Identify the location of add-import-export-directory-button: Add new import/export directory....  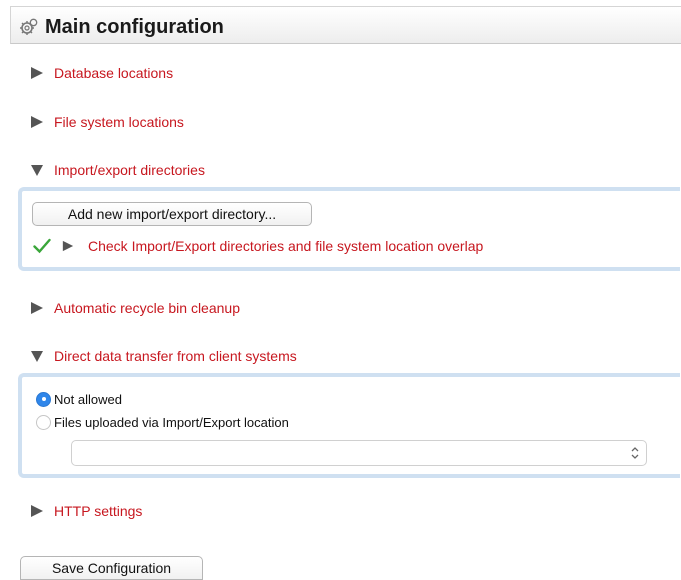
(172, 214).